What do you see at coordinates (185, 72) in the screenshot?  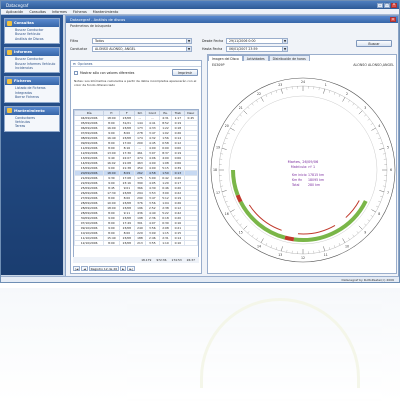 I see `print-button: Imprimir` at bounding box center [185, 72].